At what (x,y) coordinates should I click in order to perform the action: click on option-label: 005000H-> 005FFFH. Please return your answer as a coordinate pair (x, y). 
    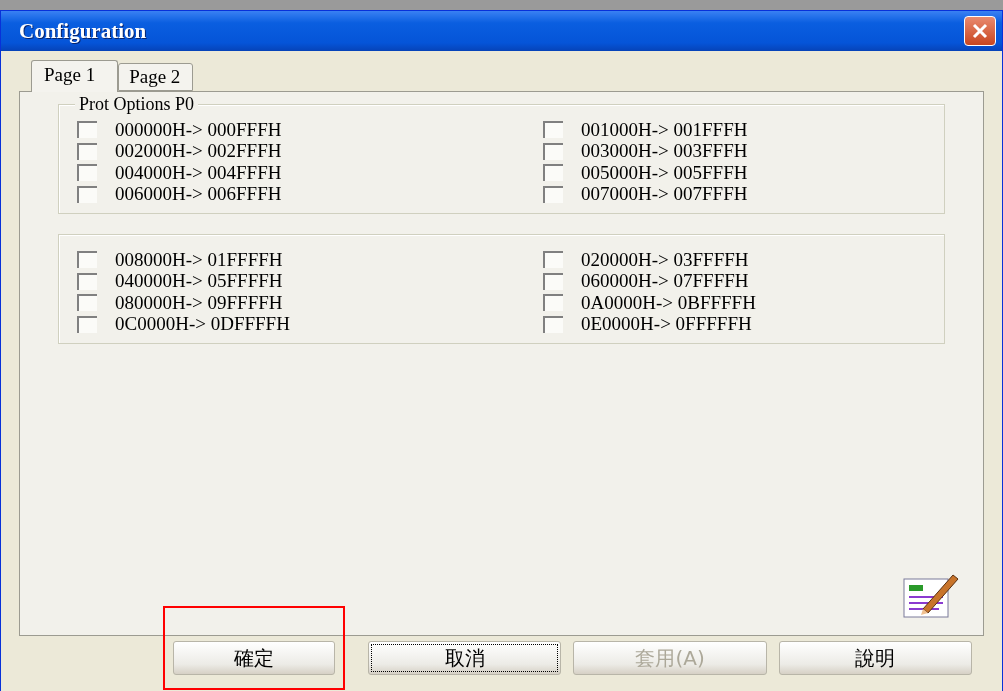
    Looking at the image, I should click on (664, 172).